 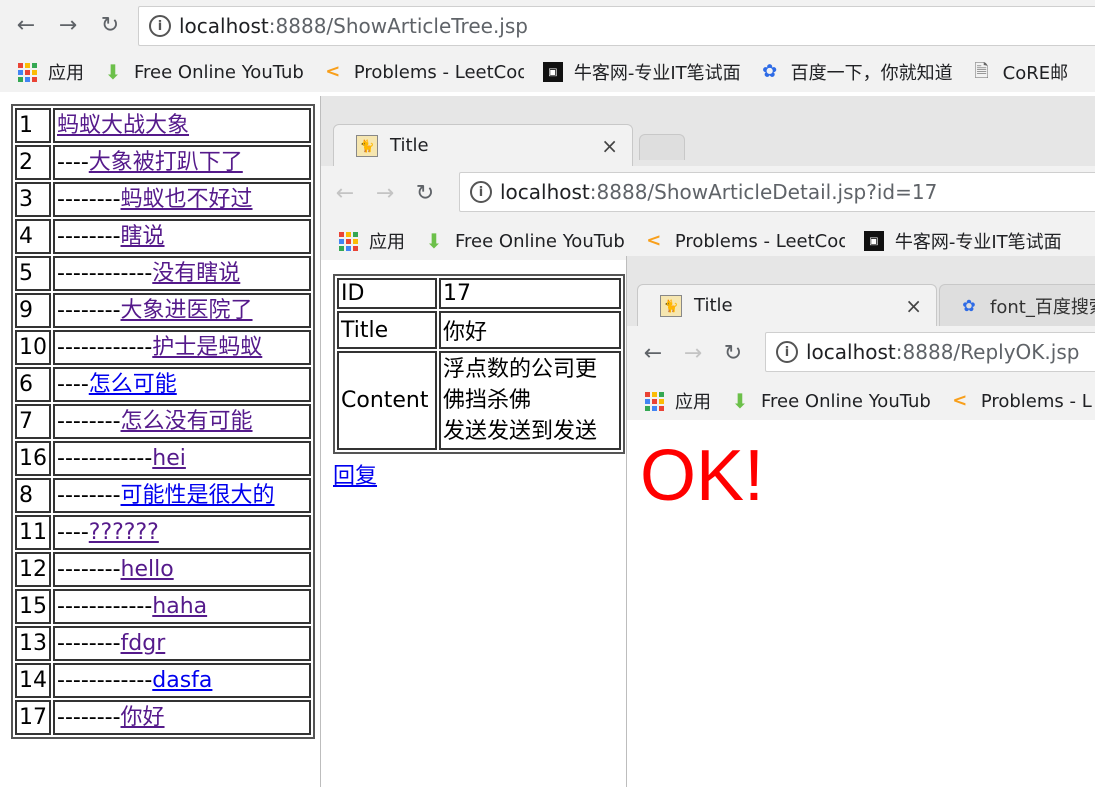 I want to click on detail-value: 浮点数的公司更 佛挡杀佛 发送发送到发送, so click(x=530, y=400).